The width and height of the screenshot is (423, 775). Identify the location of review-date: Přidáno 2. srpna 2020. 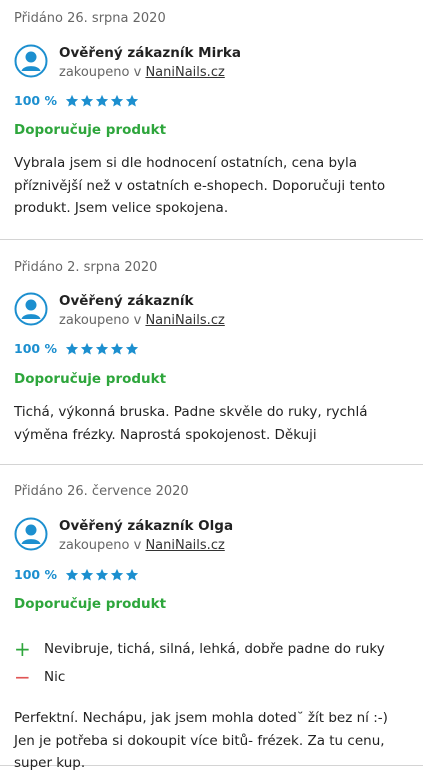
(86, 267).